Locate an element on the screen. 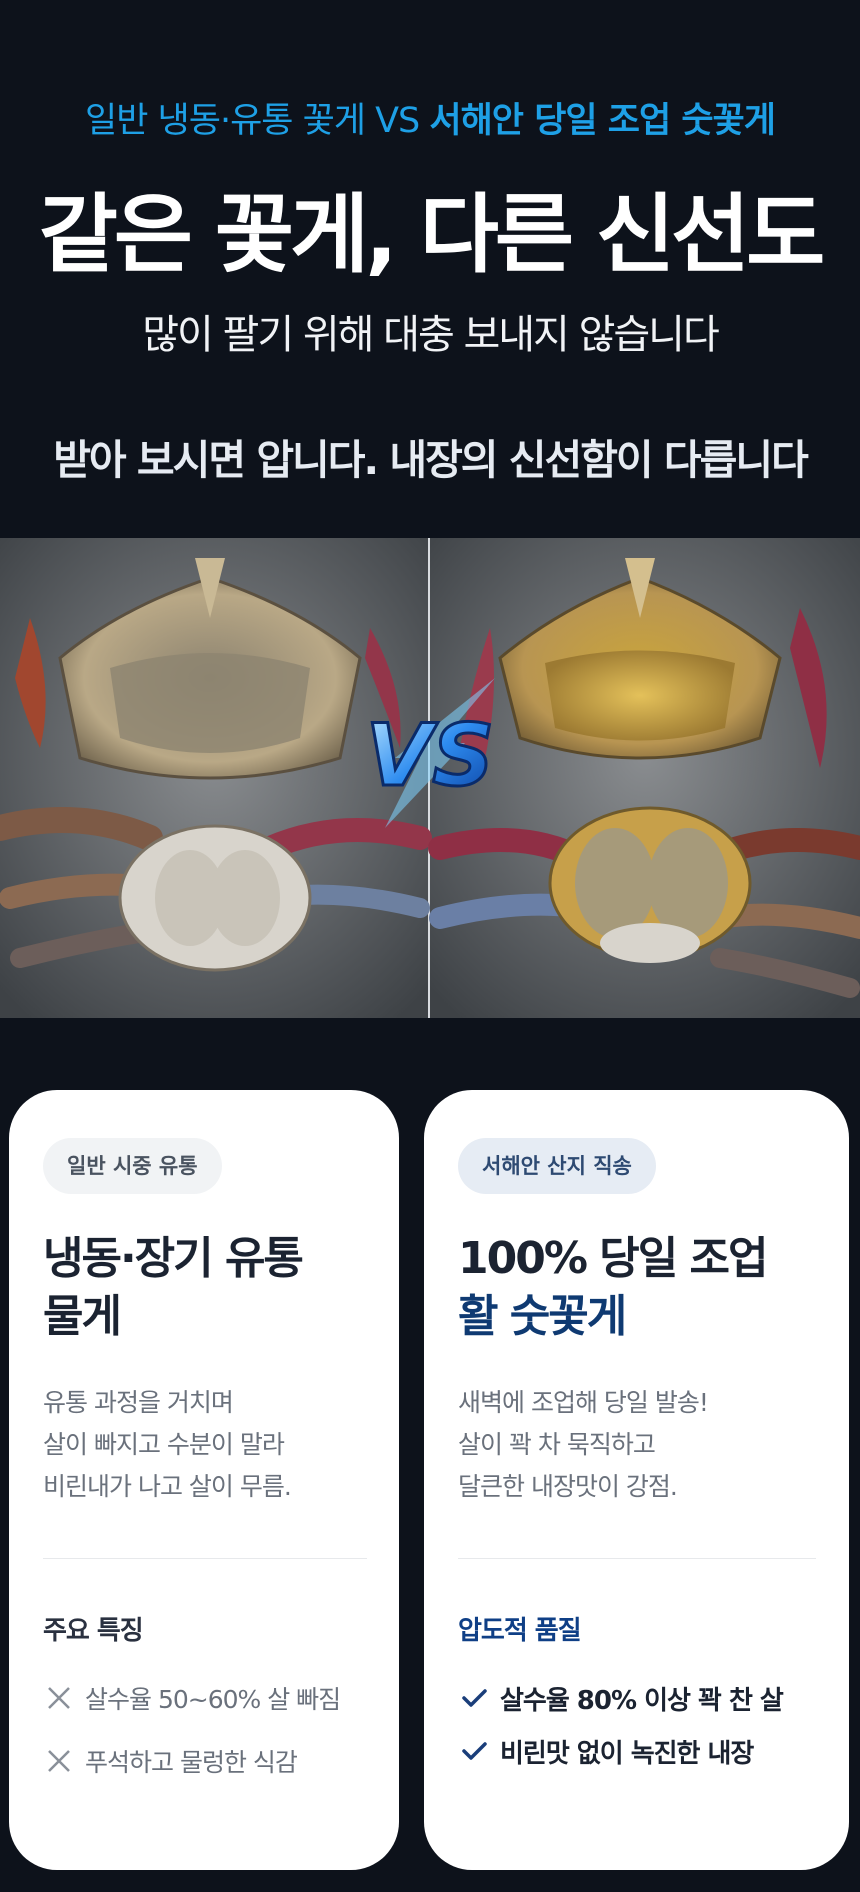 Image resolution: width=860 pixels, height=1892 pixels. comparison-eyebrow: 일반 냉동·유통 꽃게 VS 서해안 당일 조업 숫꽃게 is located at coordinates (430, 117).